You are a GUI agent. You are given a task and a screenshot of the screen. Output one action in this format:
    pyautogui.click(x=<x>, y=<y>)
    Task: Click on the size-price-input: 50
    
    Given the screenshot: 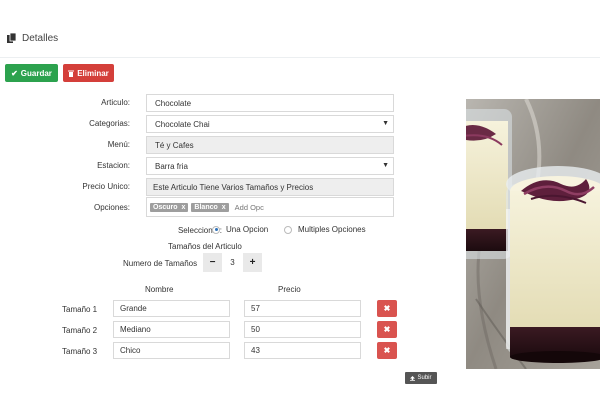 What is the action you would take?
    pyautogui.click(x=302, y=329)
    